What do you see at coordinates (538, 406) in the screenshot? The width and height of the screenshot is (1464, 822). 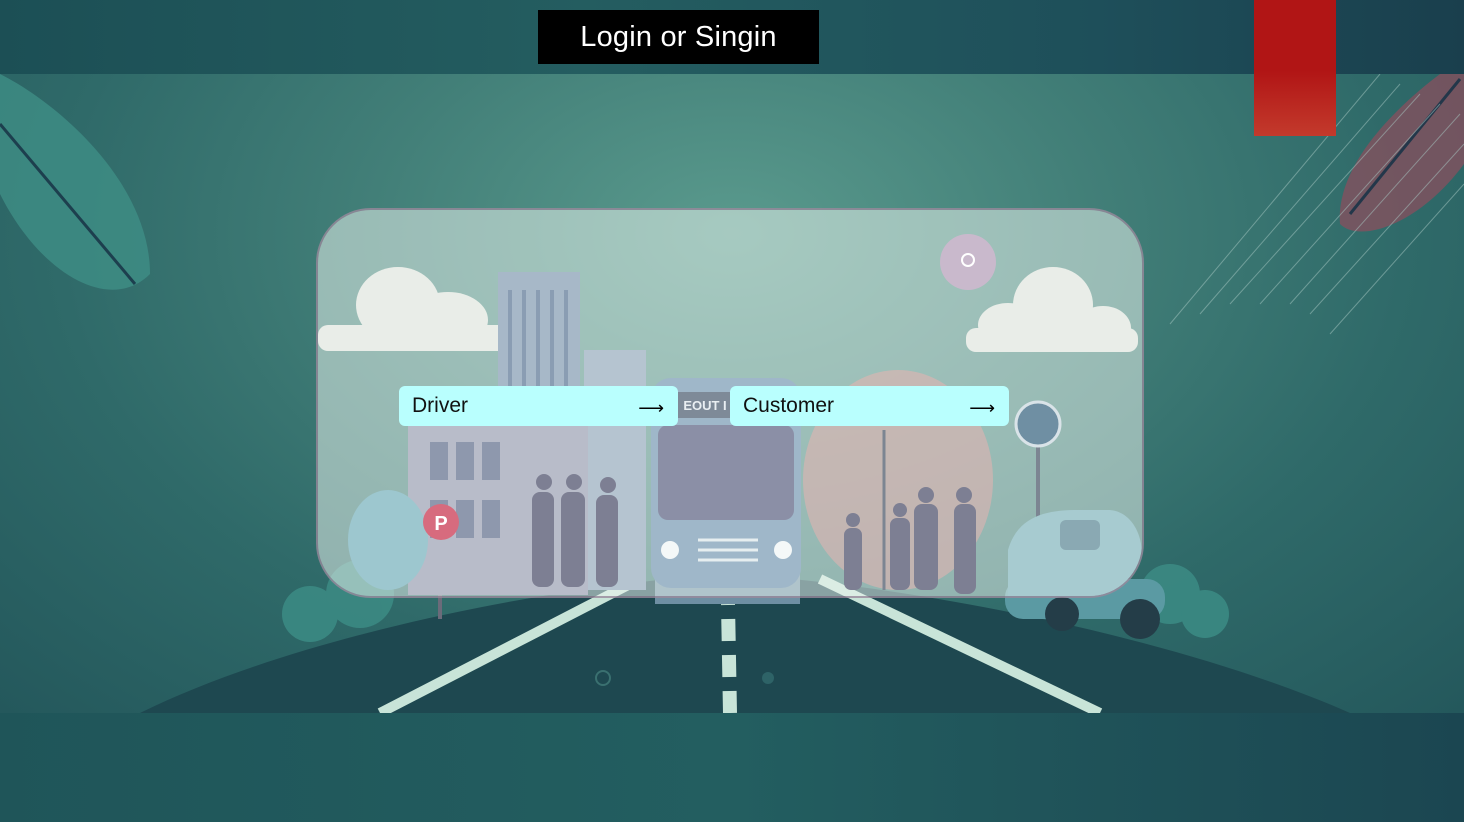 I see `driver-button: Driver ⟶` at bounding box center [538, 406].